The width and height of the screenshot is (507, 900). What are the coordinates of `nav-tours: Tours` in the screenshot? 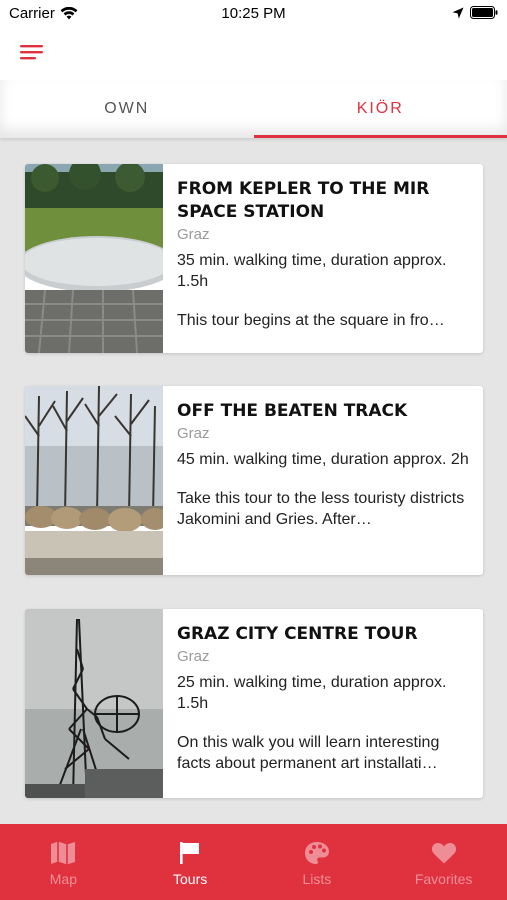 It's located at (190, 862).